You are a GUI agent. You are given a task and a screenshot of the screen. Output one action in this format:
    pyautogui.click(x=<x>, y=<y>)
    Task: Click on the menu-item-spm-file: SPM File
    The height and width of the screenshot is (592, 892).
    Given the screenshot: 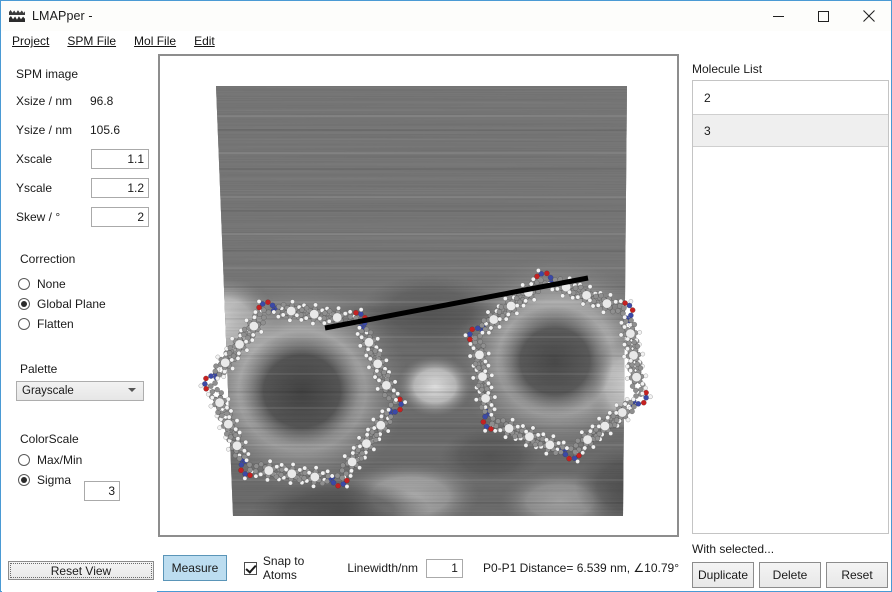 What is the action you would take?
    pyautogui.click(x=91, y=41)
    